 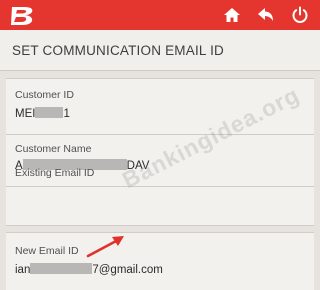 I want to click on existing-email-label: Existing Email ID, so click(x=55, y=173).